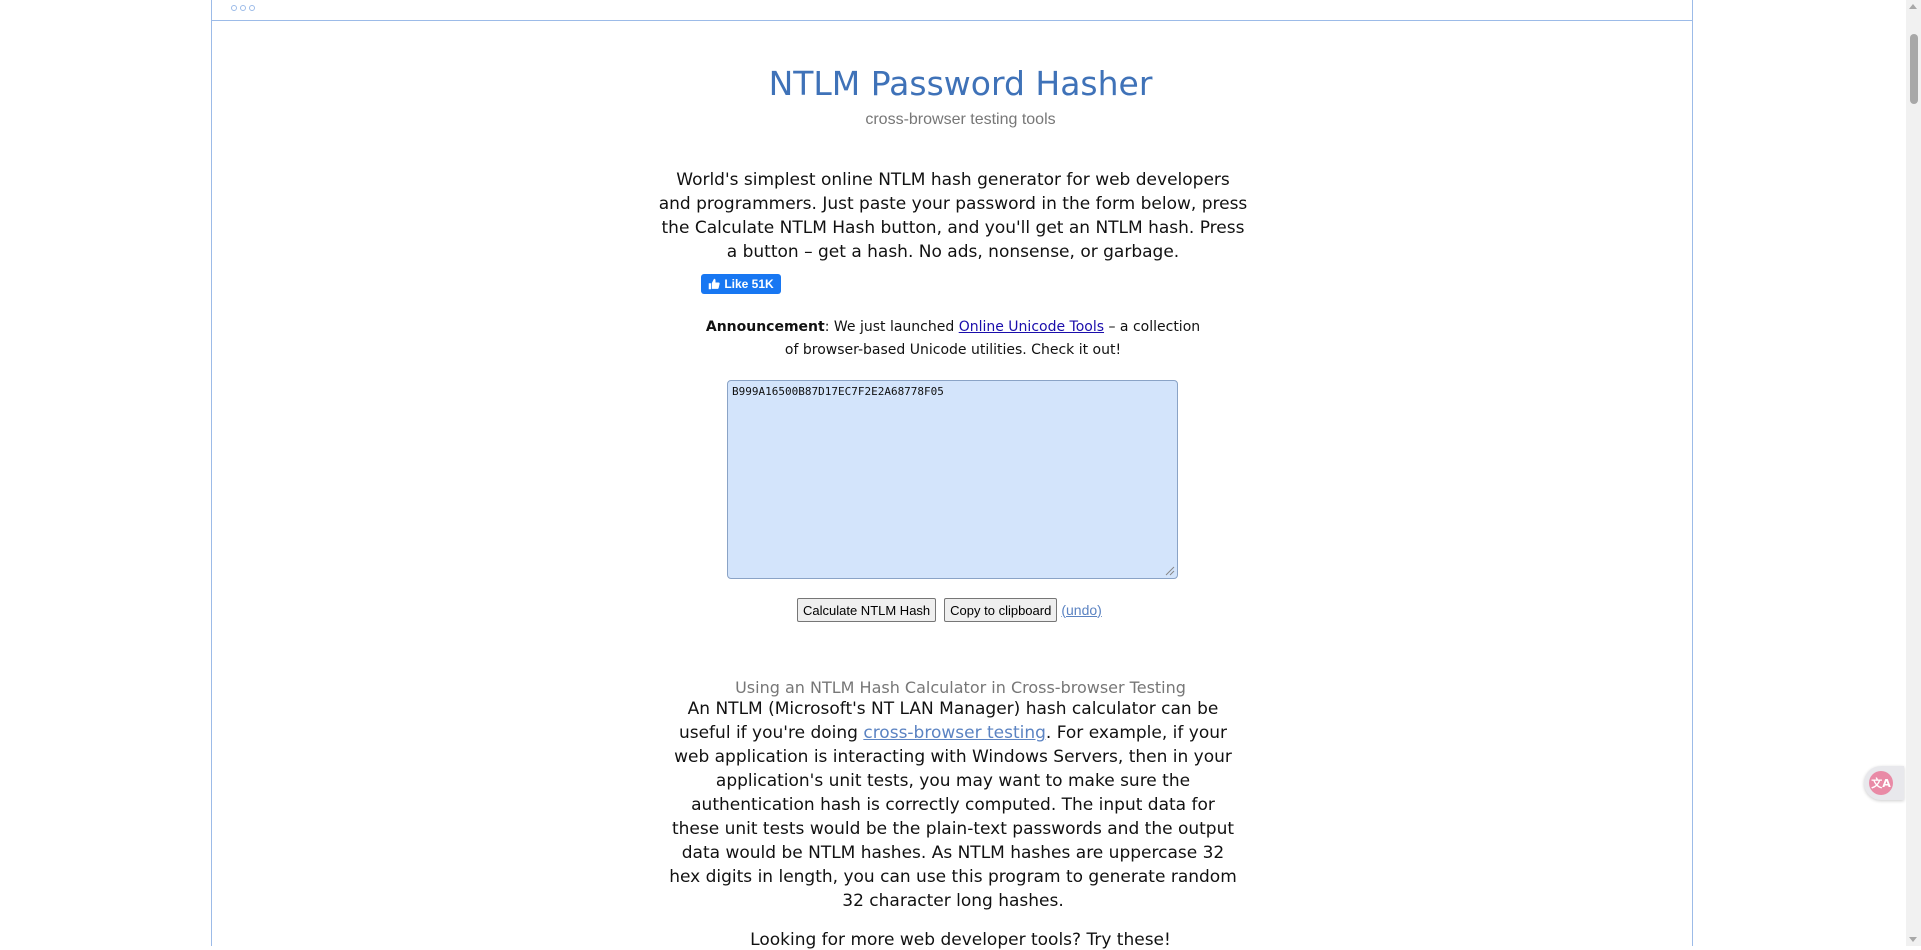  What do you see at coordinates (960, 119) in the screenshot?
I see `page-subtitle: cross-browser testing tools` at bounding box center [960, 119].